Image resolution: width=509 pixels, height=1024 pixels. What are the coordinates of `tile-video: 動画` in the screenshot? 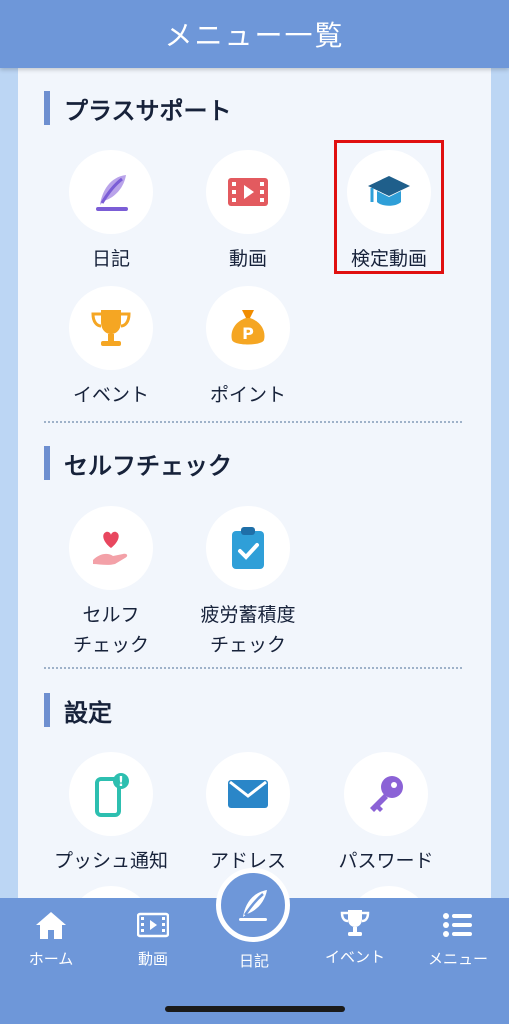 It's located at (248, 212).